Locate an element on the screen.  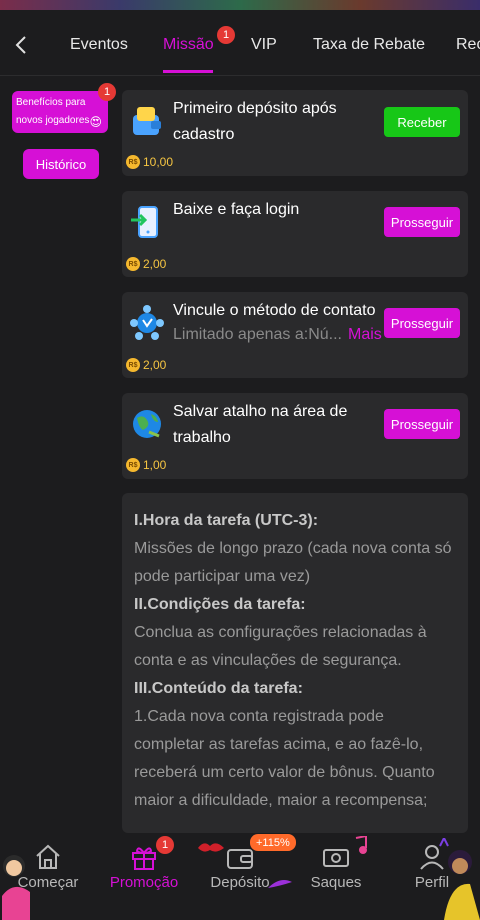
contact-link-icon is located at coordinates (147, 323).